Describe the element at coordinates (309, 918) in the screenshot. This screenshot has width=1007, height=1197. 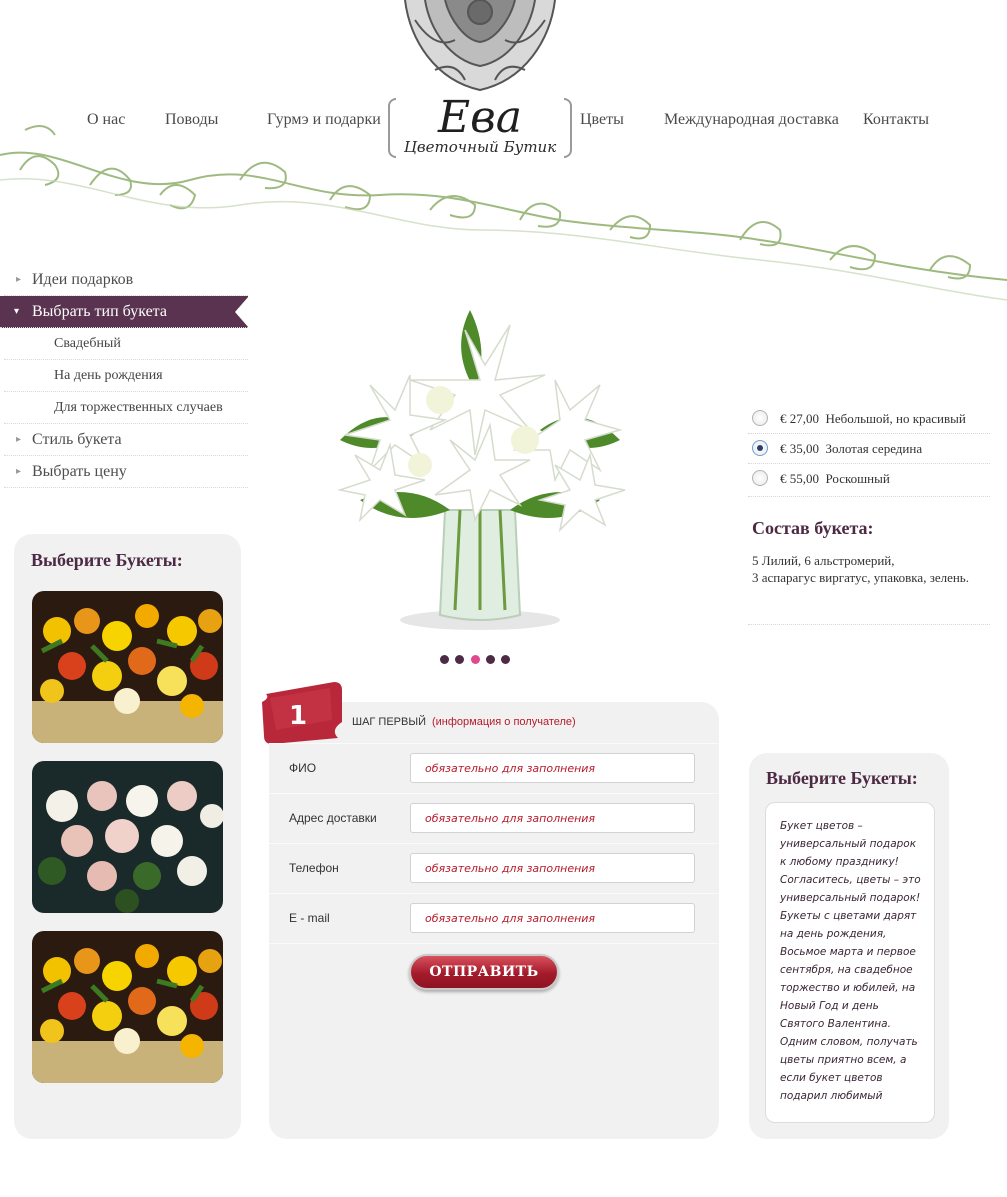
I see `field-label-email: E - mail` at that location.